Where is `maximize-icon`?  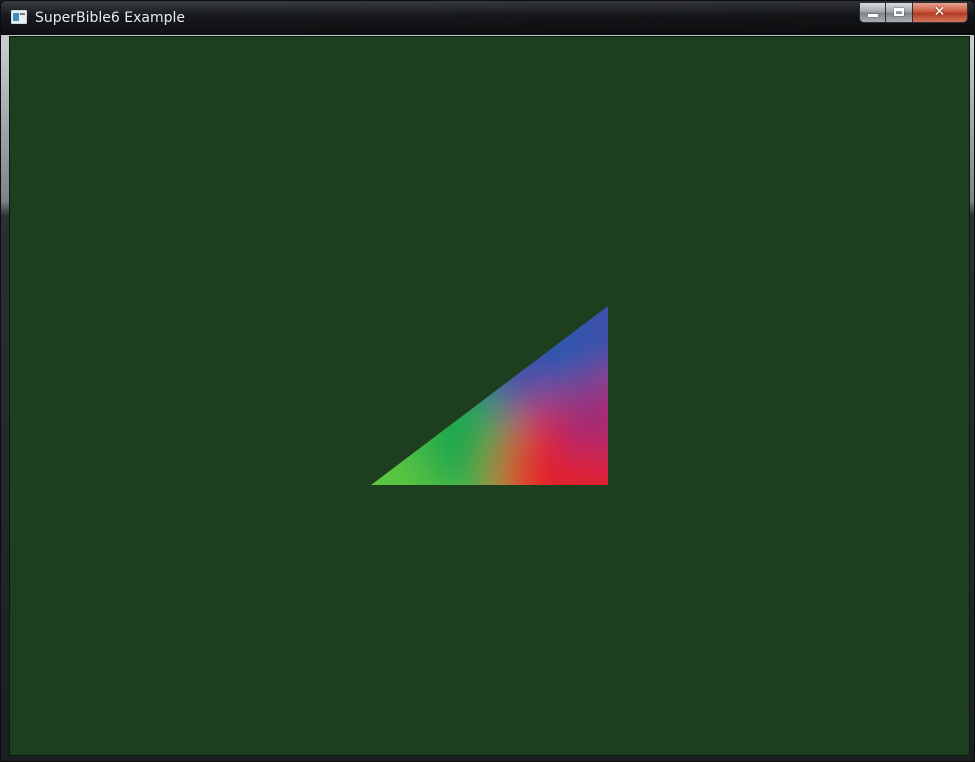 maximize-icon is located at coordinates (899, 12).